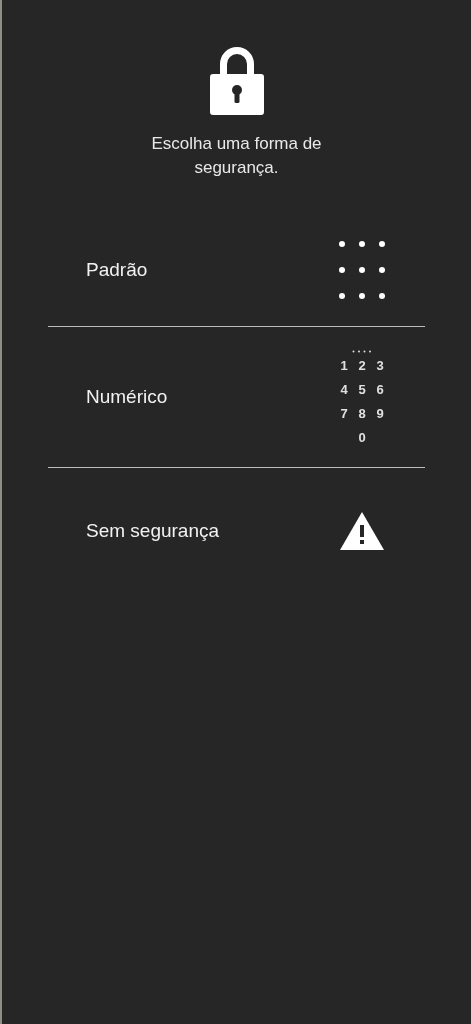 This screenshot has height=1024, width=471. What do you see at coordinates (344, 365) in the screenshot?
I see `keypad-digit: 1` at bounding box center [344, 365].